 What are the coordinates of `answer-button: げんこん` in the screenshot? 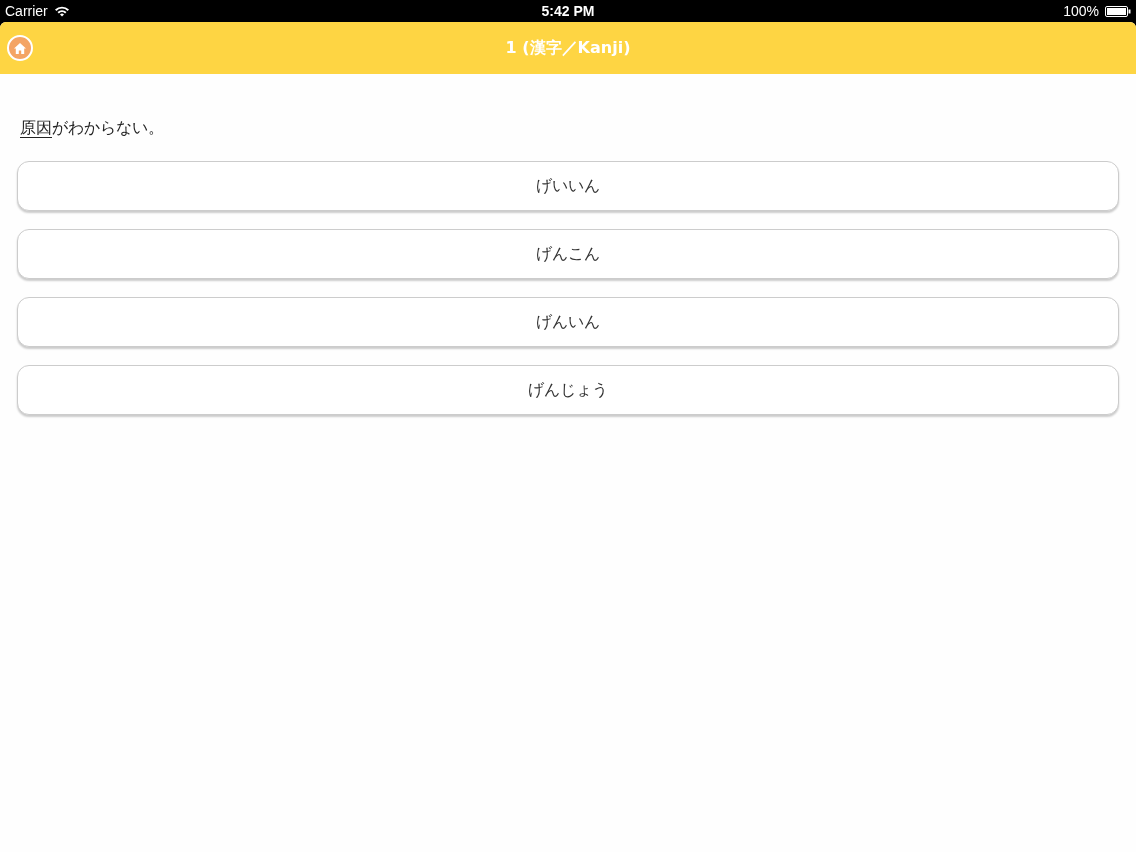 It's located at (568, 254).